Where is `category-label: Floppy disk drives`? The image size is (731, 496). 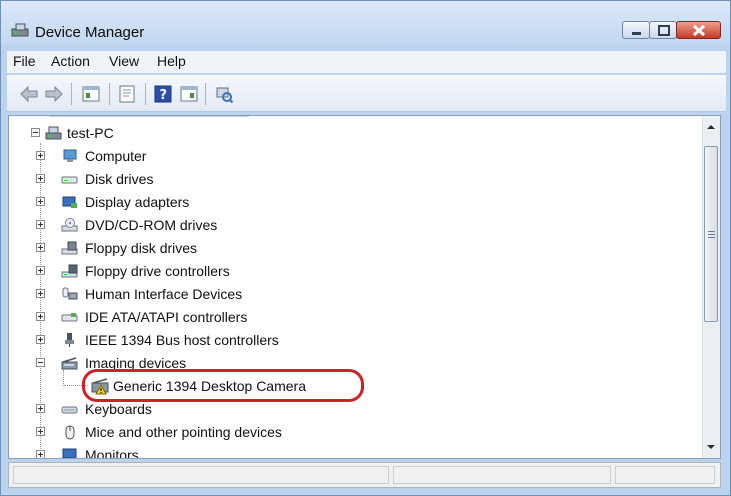 category-label: Floppy disk drives is located at coordinates (141, 248).